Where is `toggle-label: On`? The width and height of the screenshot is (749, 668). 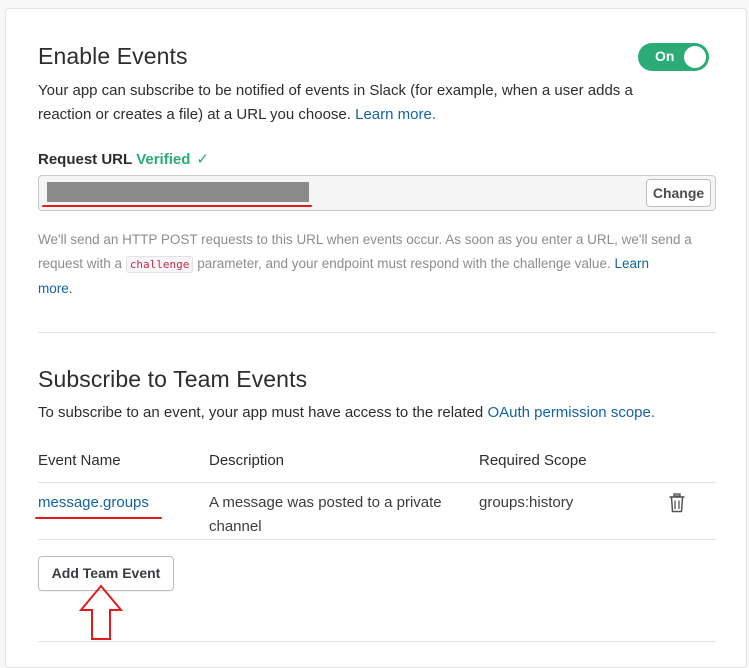
toggle-label: On is located at coordinates (665, 56).